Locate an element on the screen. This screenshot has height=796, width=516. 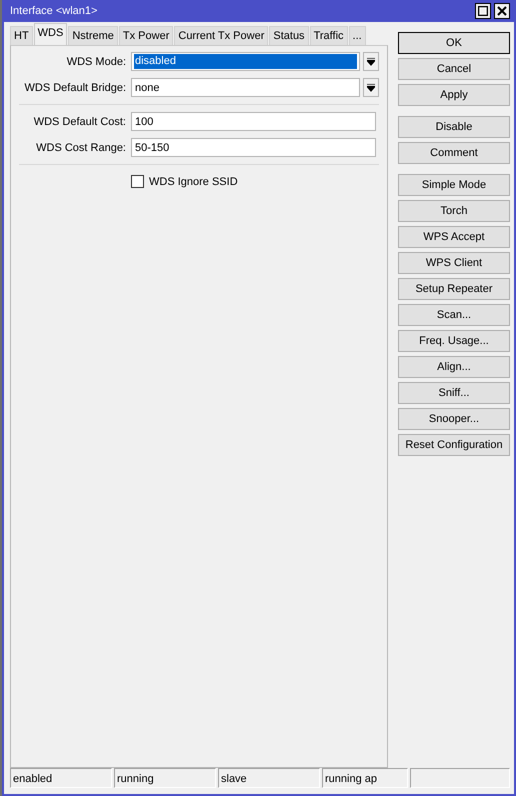
dropdown-field: none is located at coordinates (245, 87).